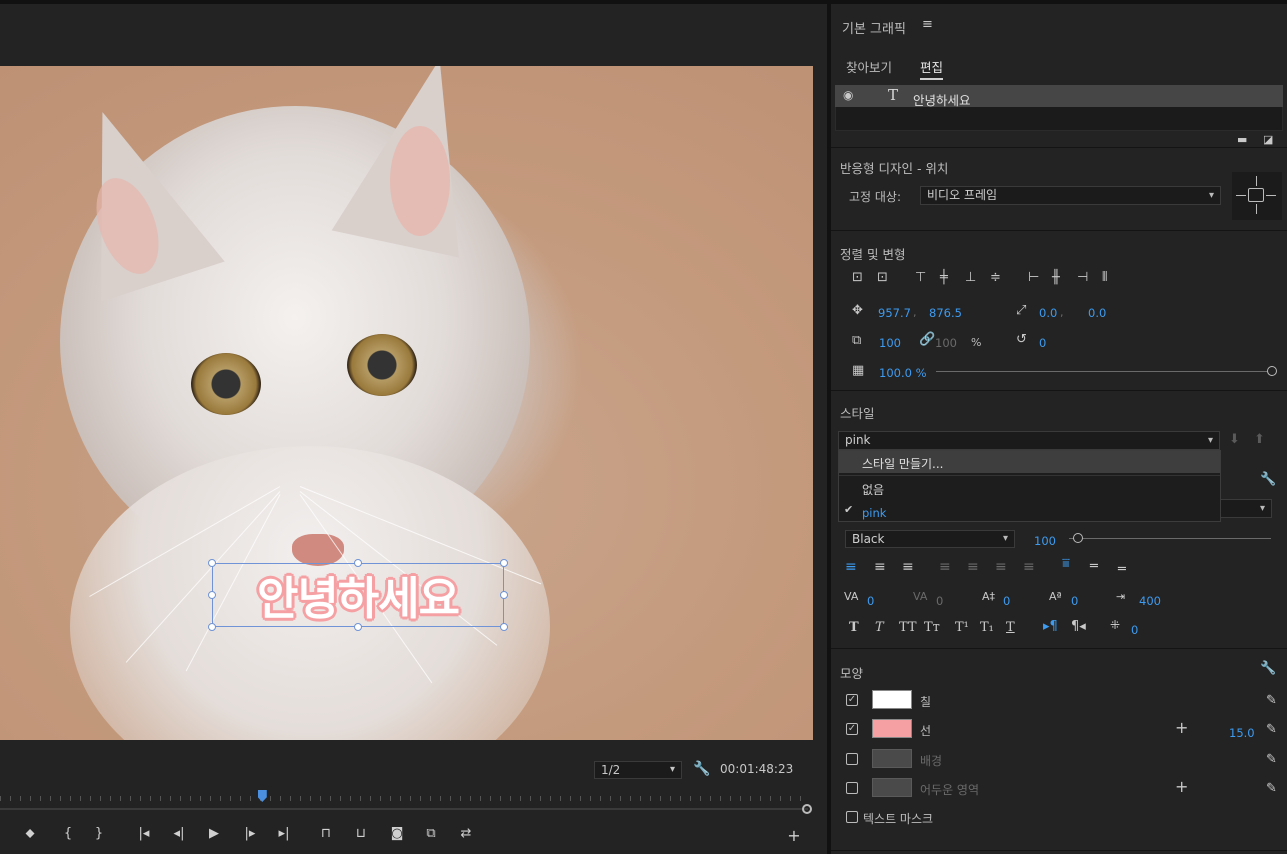 The width and height of the screenshot is (1287, 854). Describe the element at coordinates (946, 343) in the screenshot. I see `scale-width: 100` at that location.